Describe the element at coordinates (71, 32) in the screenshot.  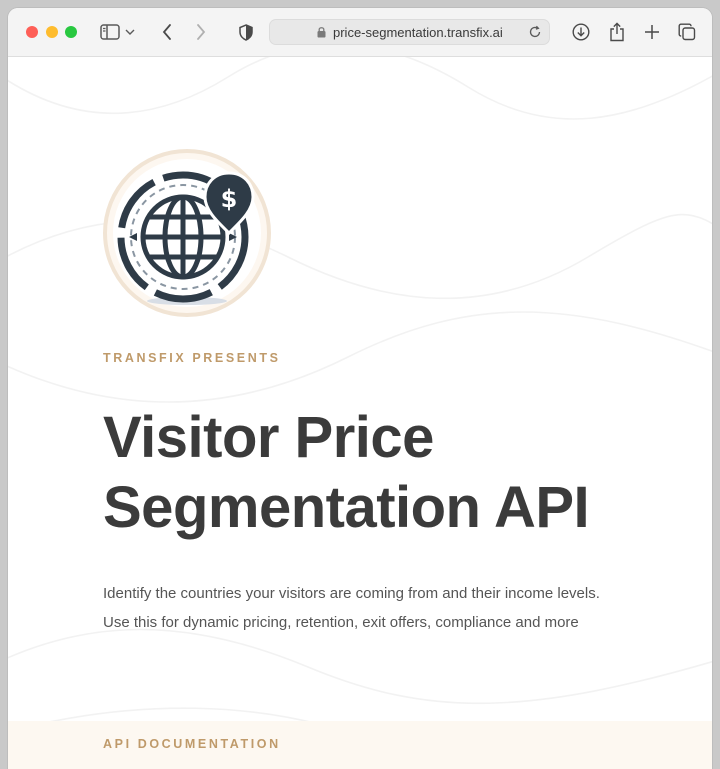
I see `zoom-window-button` at that location.